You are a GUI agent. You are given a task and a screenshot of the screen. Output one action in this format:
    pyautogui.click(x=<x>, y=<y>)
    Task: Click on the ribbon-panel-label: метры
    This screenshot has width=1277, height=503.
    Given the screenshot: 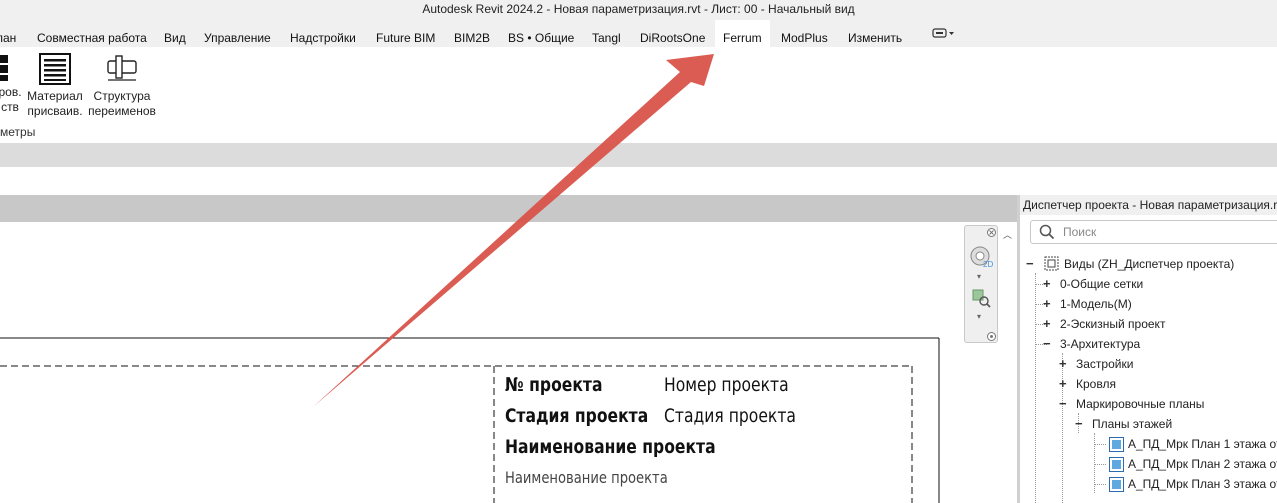 What is the action you would take?
    pyautogui.click(x=18, y=132)
    